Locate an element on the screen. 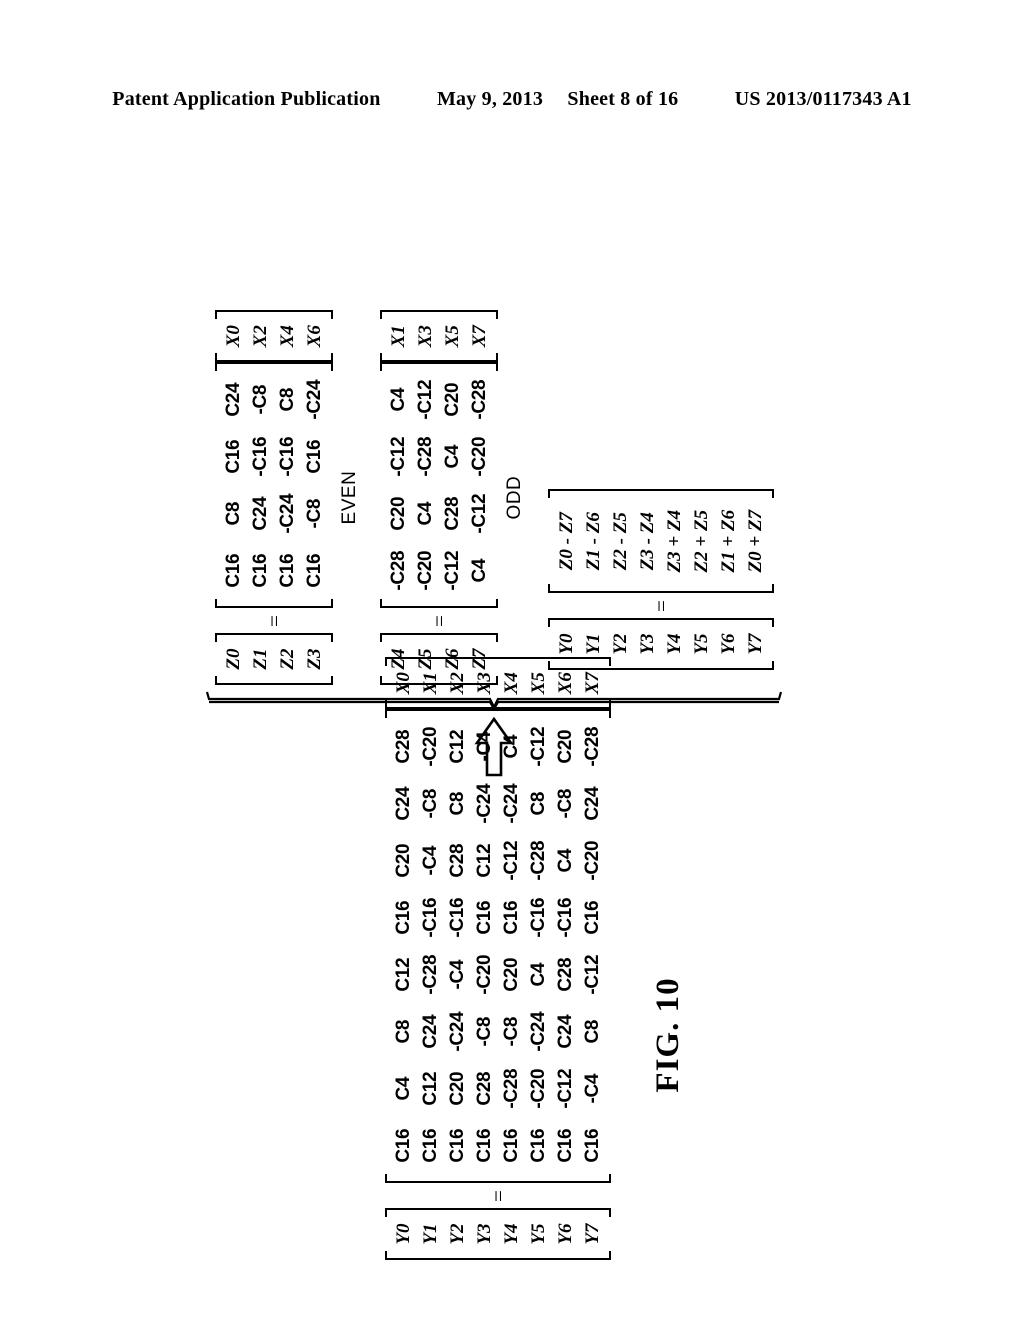 This screenshot has width=1024, height=1320. full-matrix-row: C16 -C4 C8 -C12 C16 -C20 C24 -C28 is located at coordinates (592, 946).